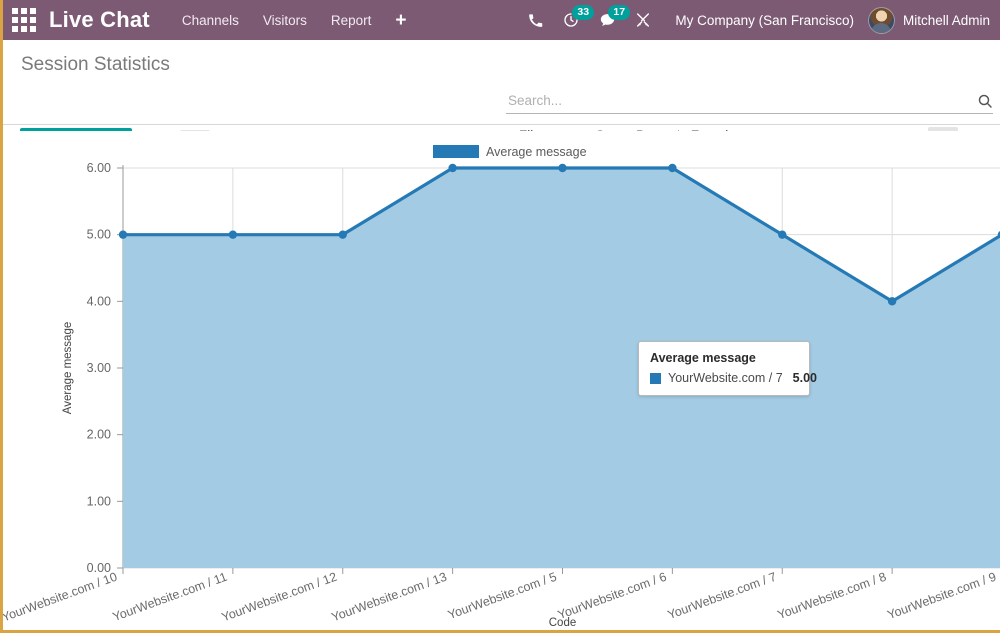  What do you see at coordinates (722, 596) in the screenshot?
I see `x-axis-tick-label: YourWebsite.com / 7` at bounding box center [722, 596].